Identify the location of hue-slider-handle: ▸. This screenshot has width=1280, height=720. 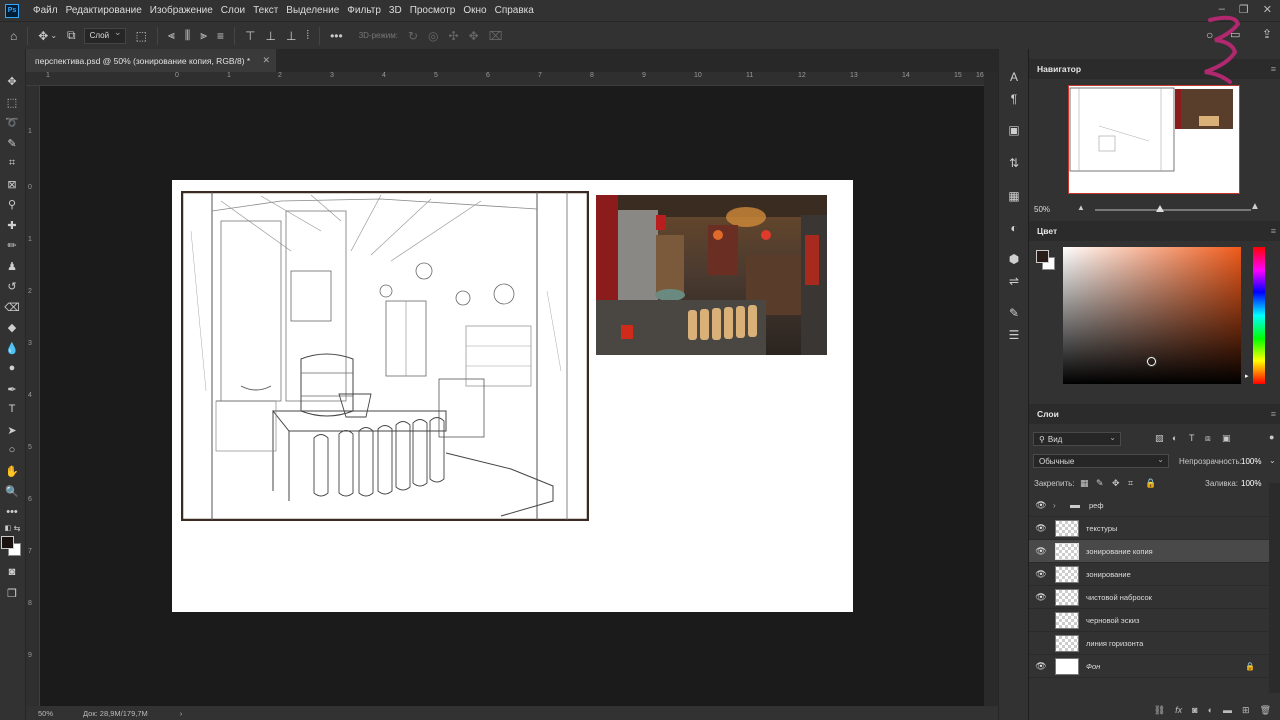
(1247, 376).